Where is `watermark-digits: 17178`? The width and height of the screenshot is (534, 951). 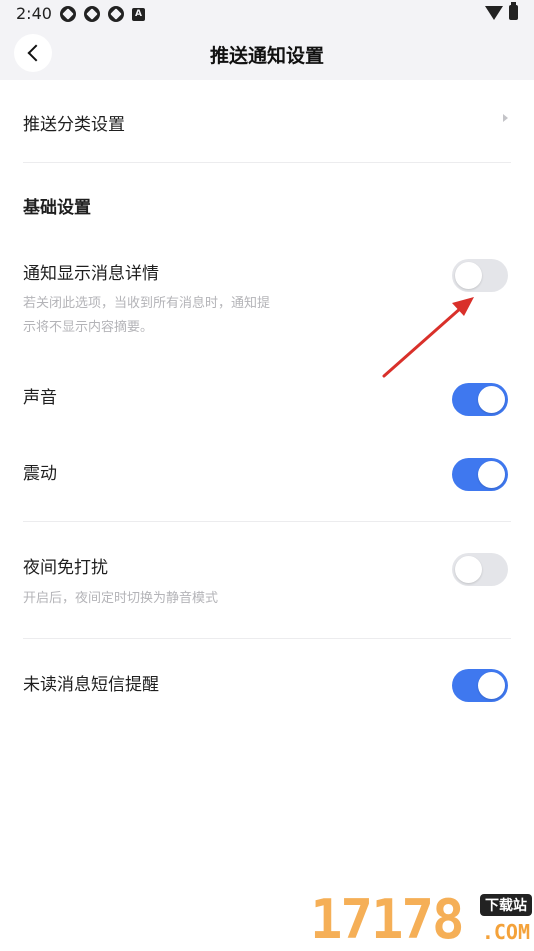
watermark-digits: 17178 is located at coordinates (387, 919).